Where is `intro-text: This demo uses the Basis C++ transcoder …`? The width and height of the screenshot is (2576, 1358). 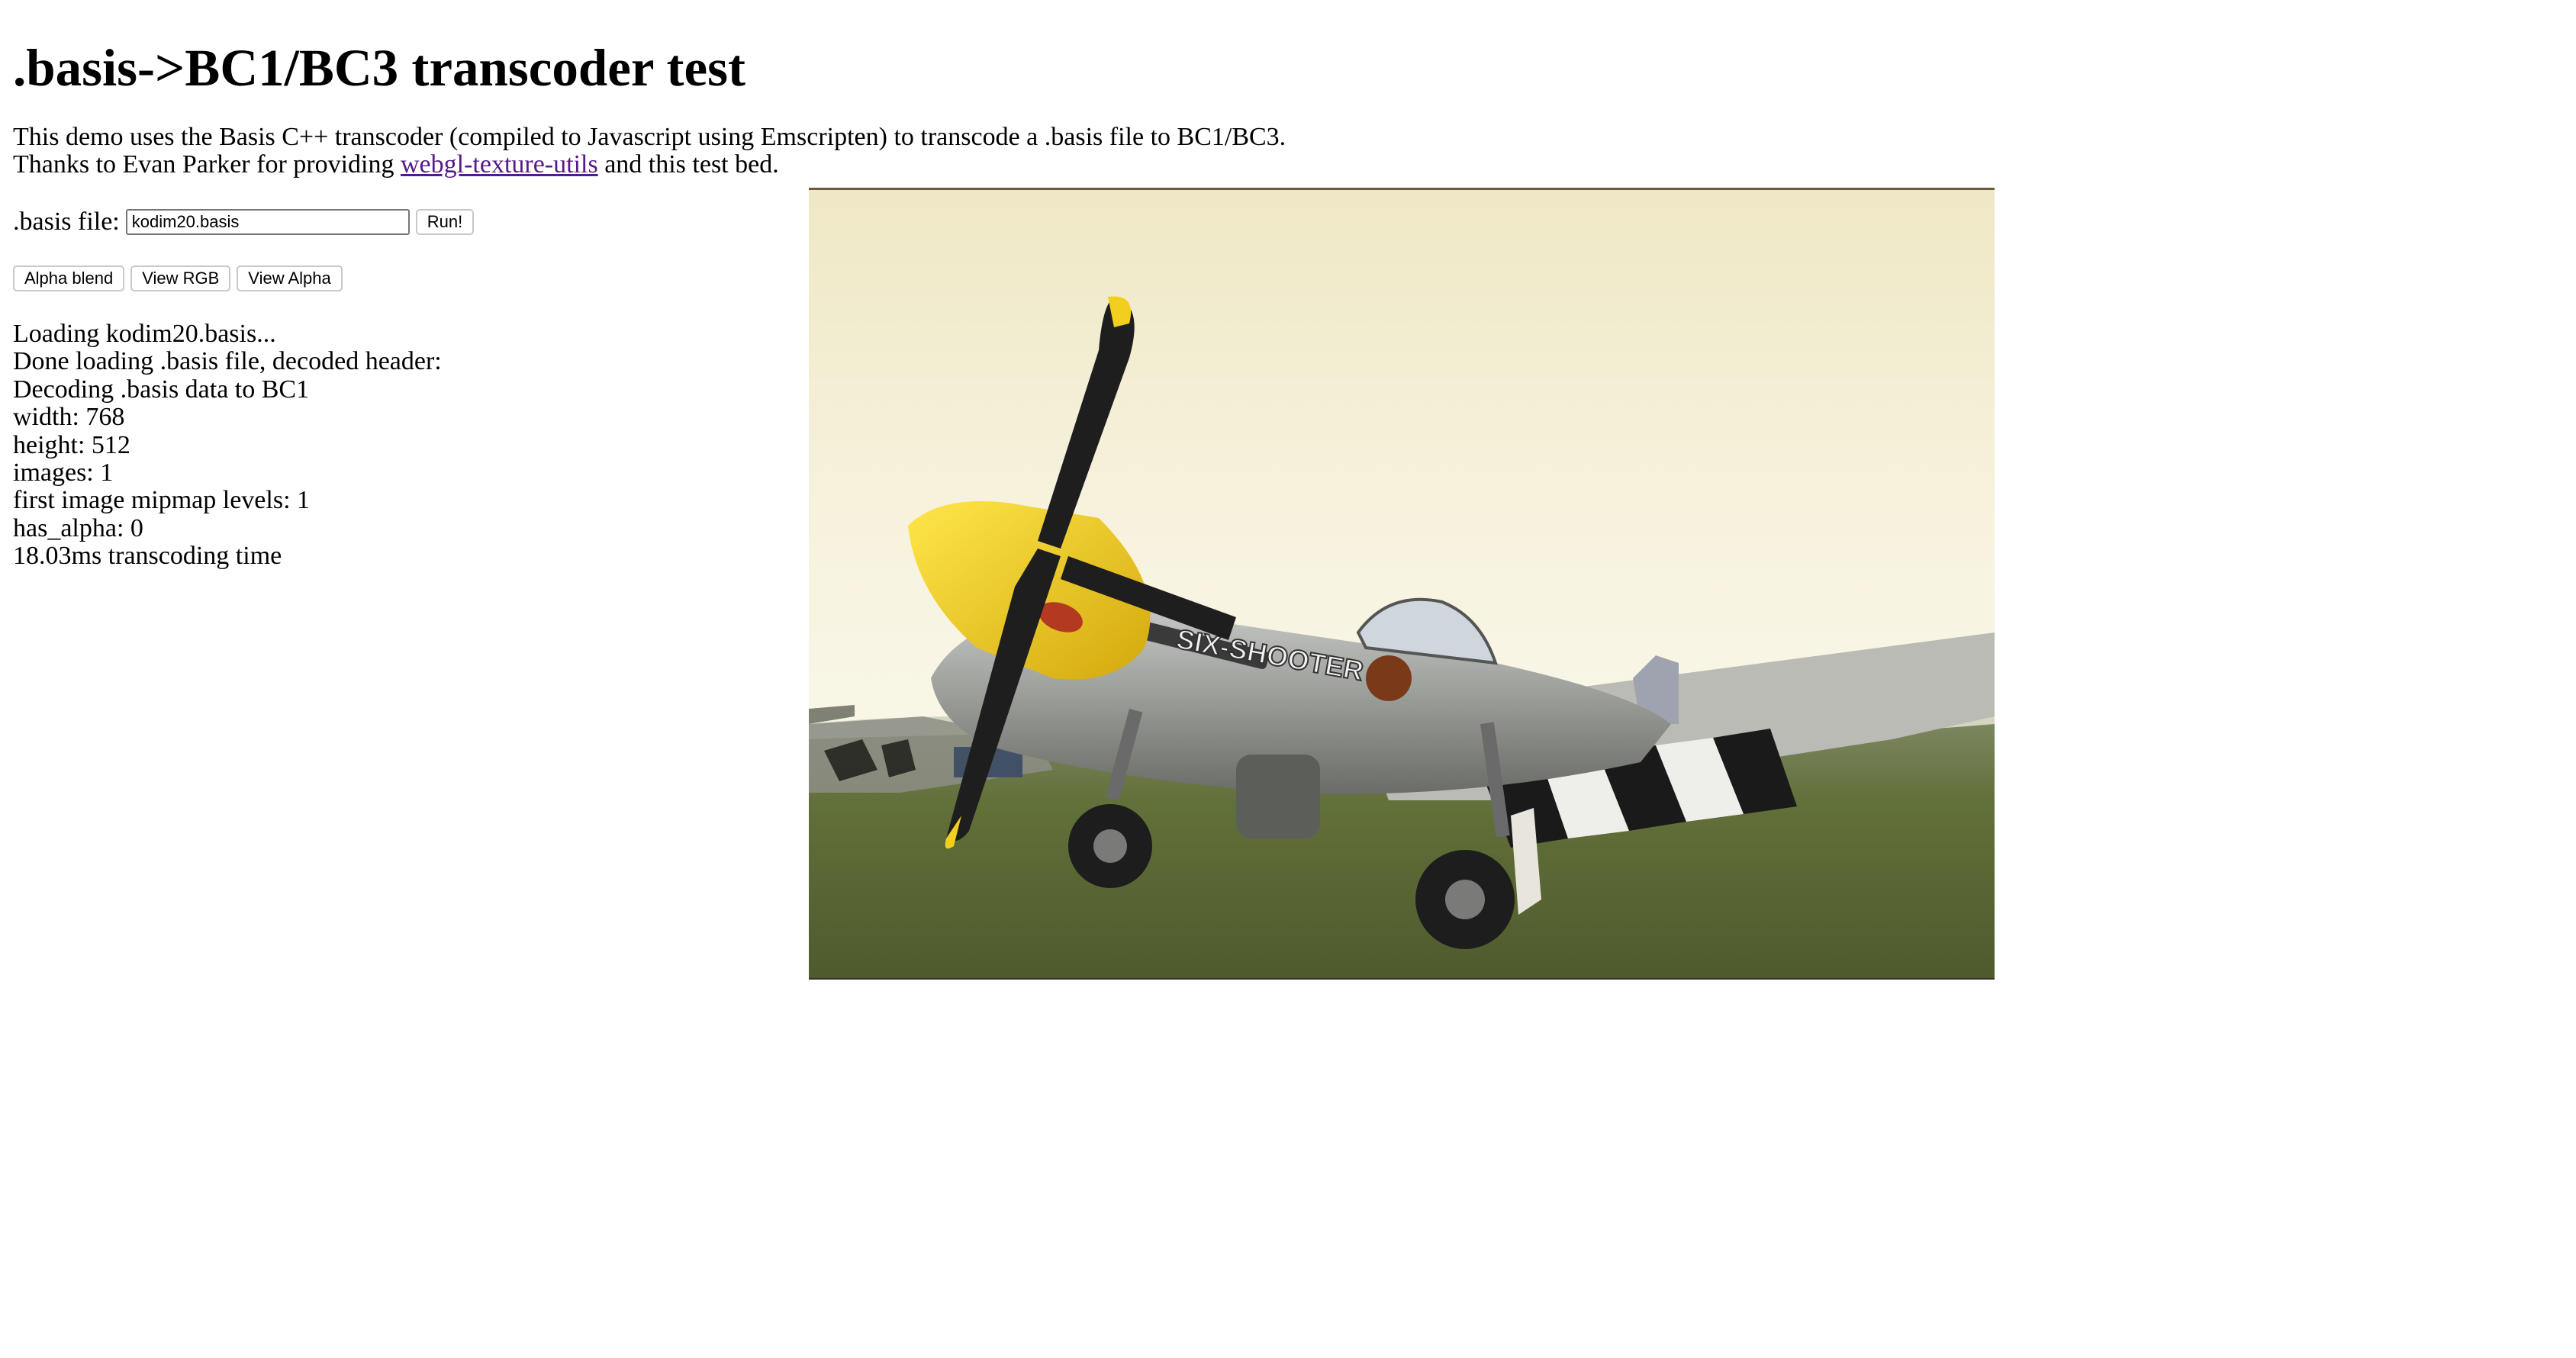 intro-text: This demo uses the Basis C++ transcoder … is located at coordinates (649, 151).